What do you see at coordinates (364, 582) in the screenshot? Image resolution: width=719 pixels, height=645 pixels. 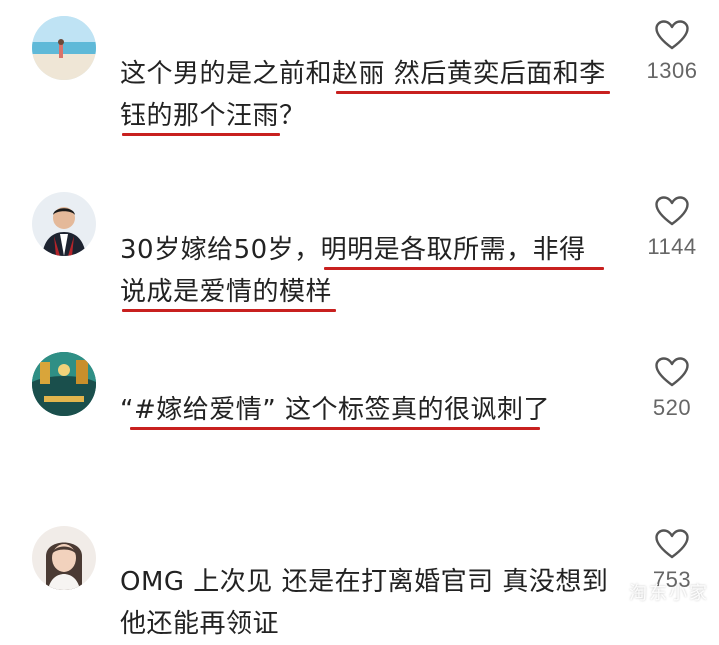 I see `comment-text-line: OMG 上次见 还是在打离婚官司 真没想到` at bounding box center [364, 582].